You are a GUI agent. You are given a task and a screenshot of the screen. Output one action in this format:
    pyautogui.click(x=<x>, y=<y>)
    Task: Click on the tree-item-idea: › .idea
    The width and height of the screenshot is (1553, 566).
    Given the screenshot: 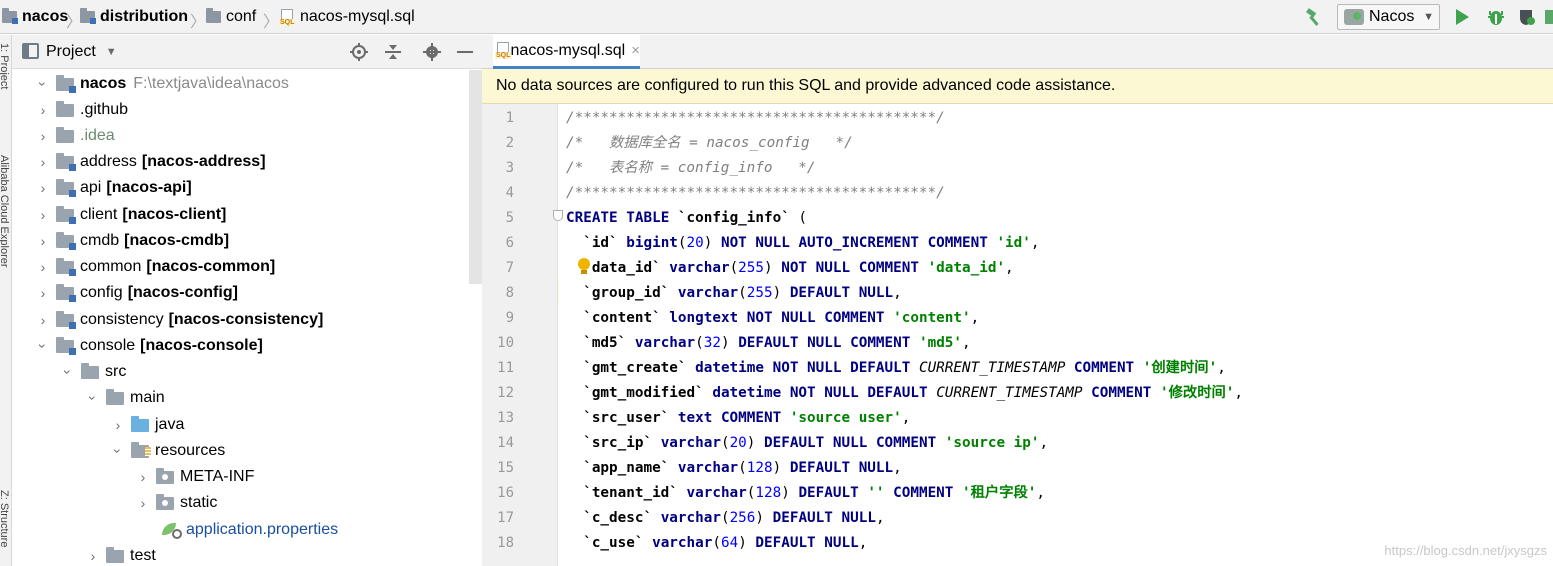 What is the action you would take?
    pyautogui.click(x=74, y=136)
    